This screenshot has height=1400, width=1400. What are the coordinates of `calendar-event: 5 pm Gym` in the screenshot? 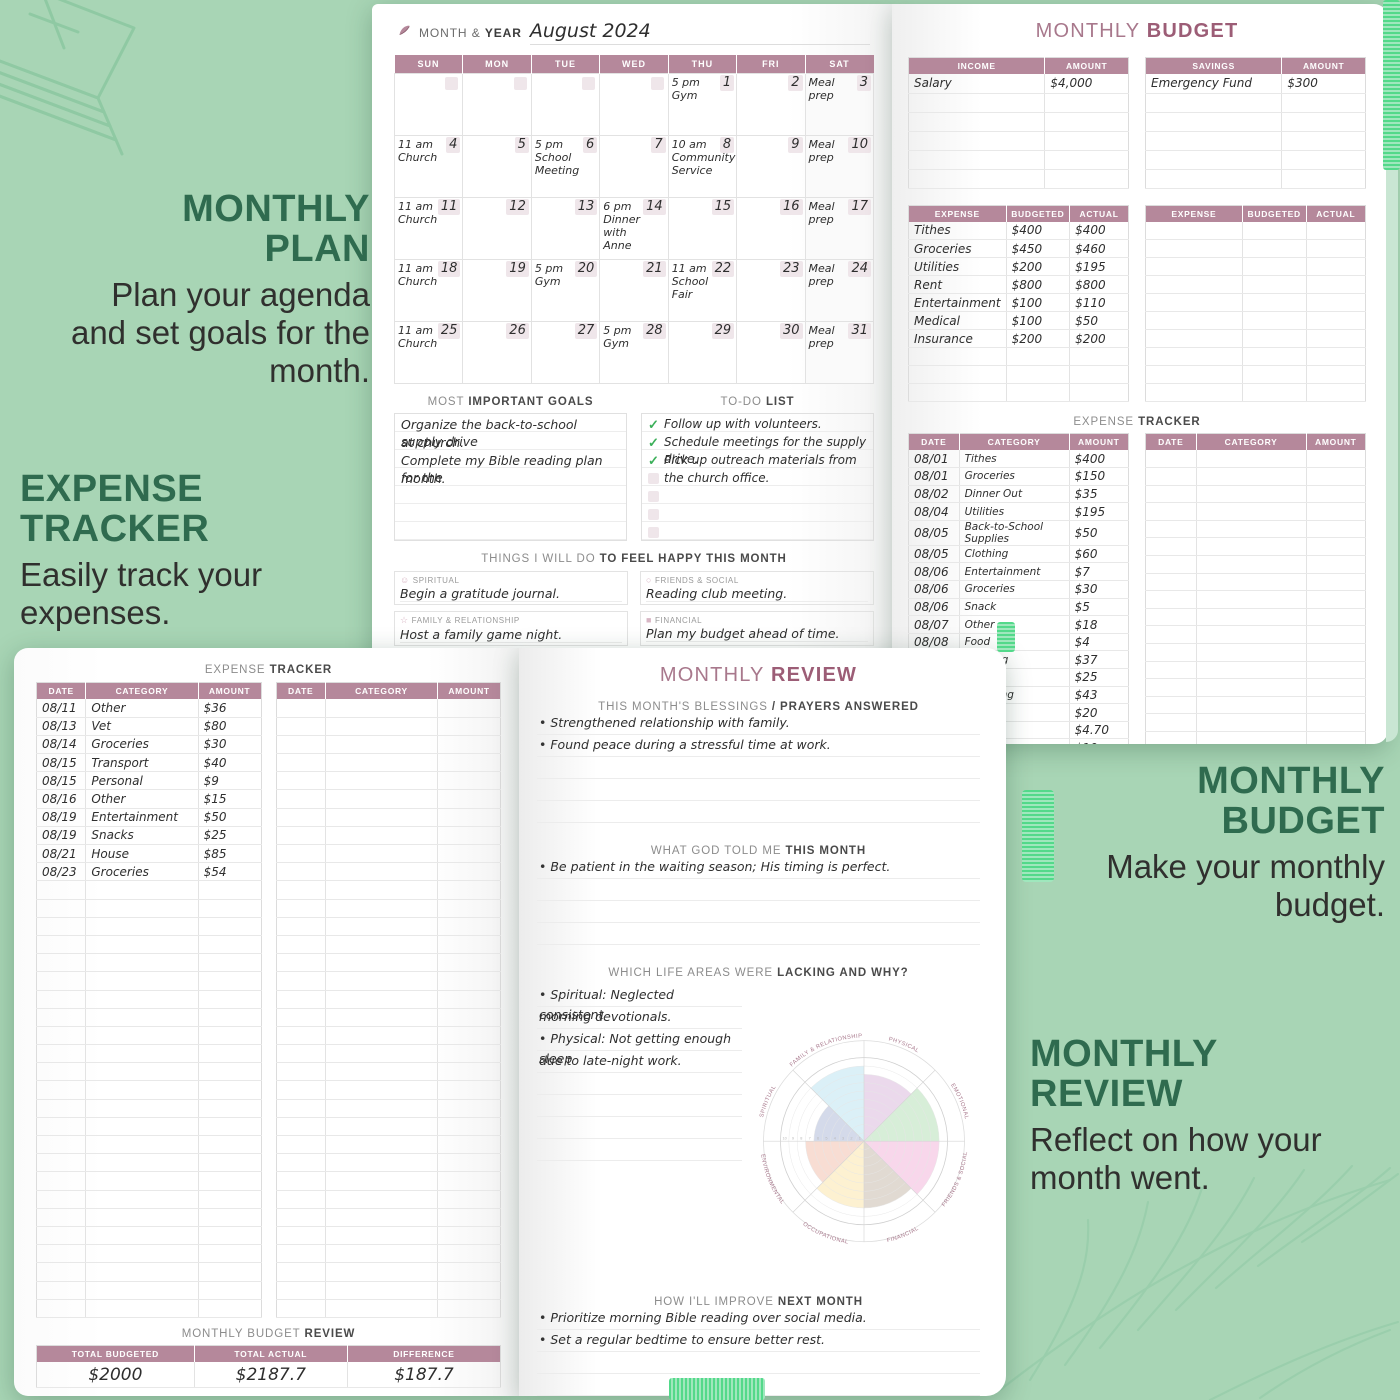 It's located at (696, 89).